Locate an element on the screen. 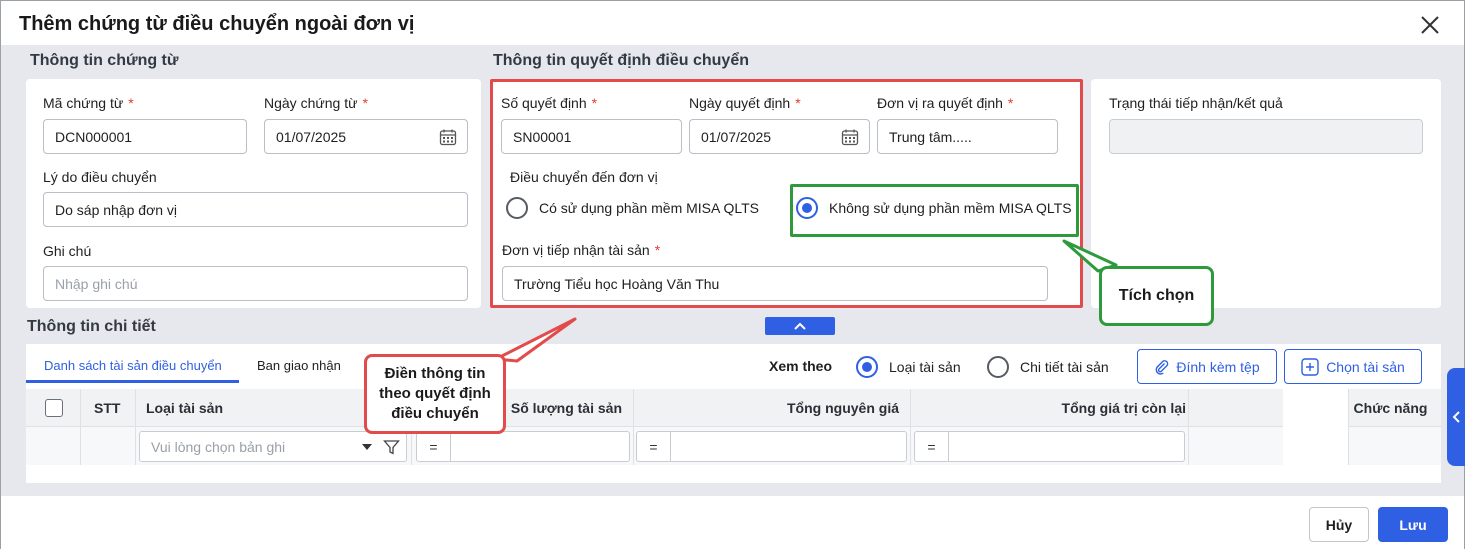 The height and width of the screenshot is (549, 1465). chevron-up-icon is located at coordinates (800, 326).